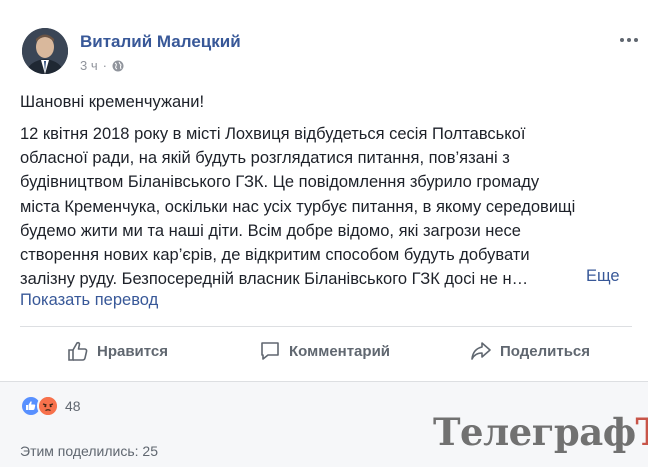  Describe the element at coordinates (118, 66) in the screenshot. I see `globe-icon` at that location.